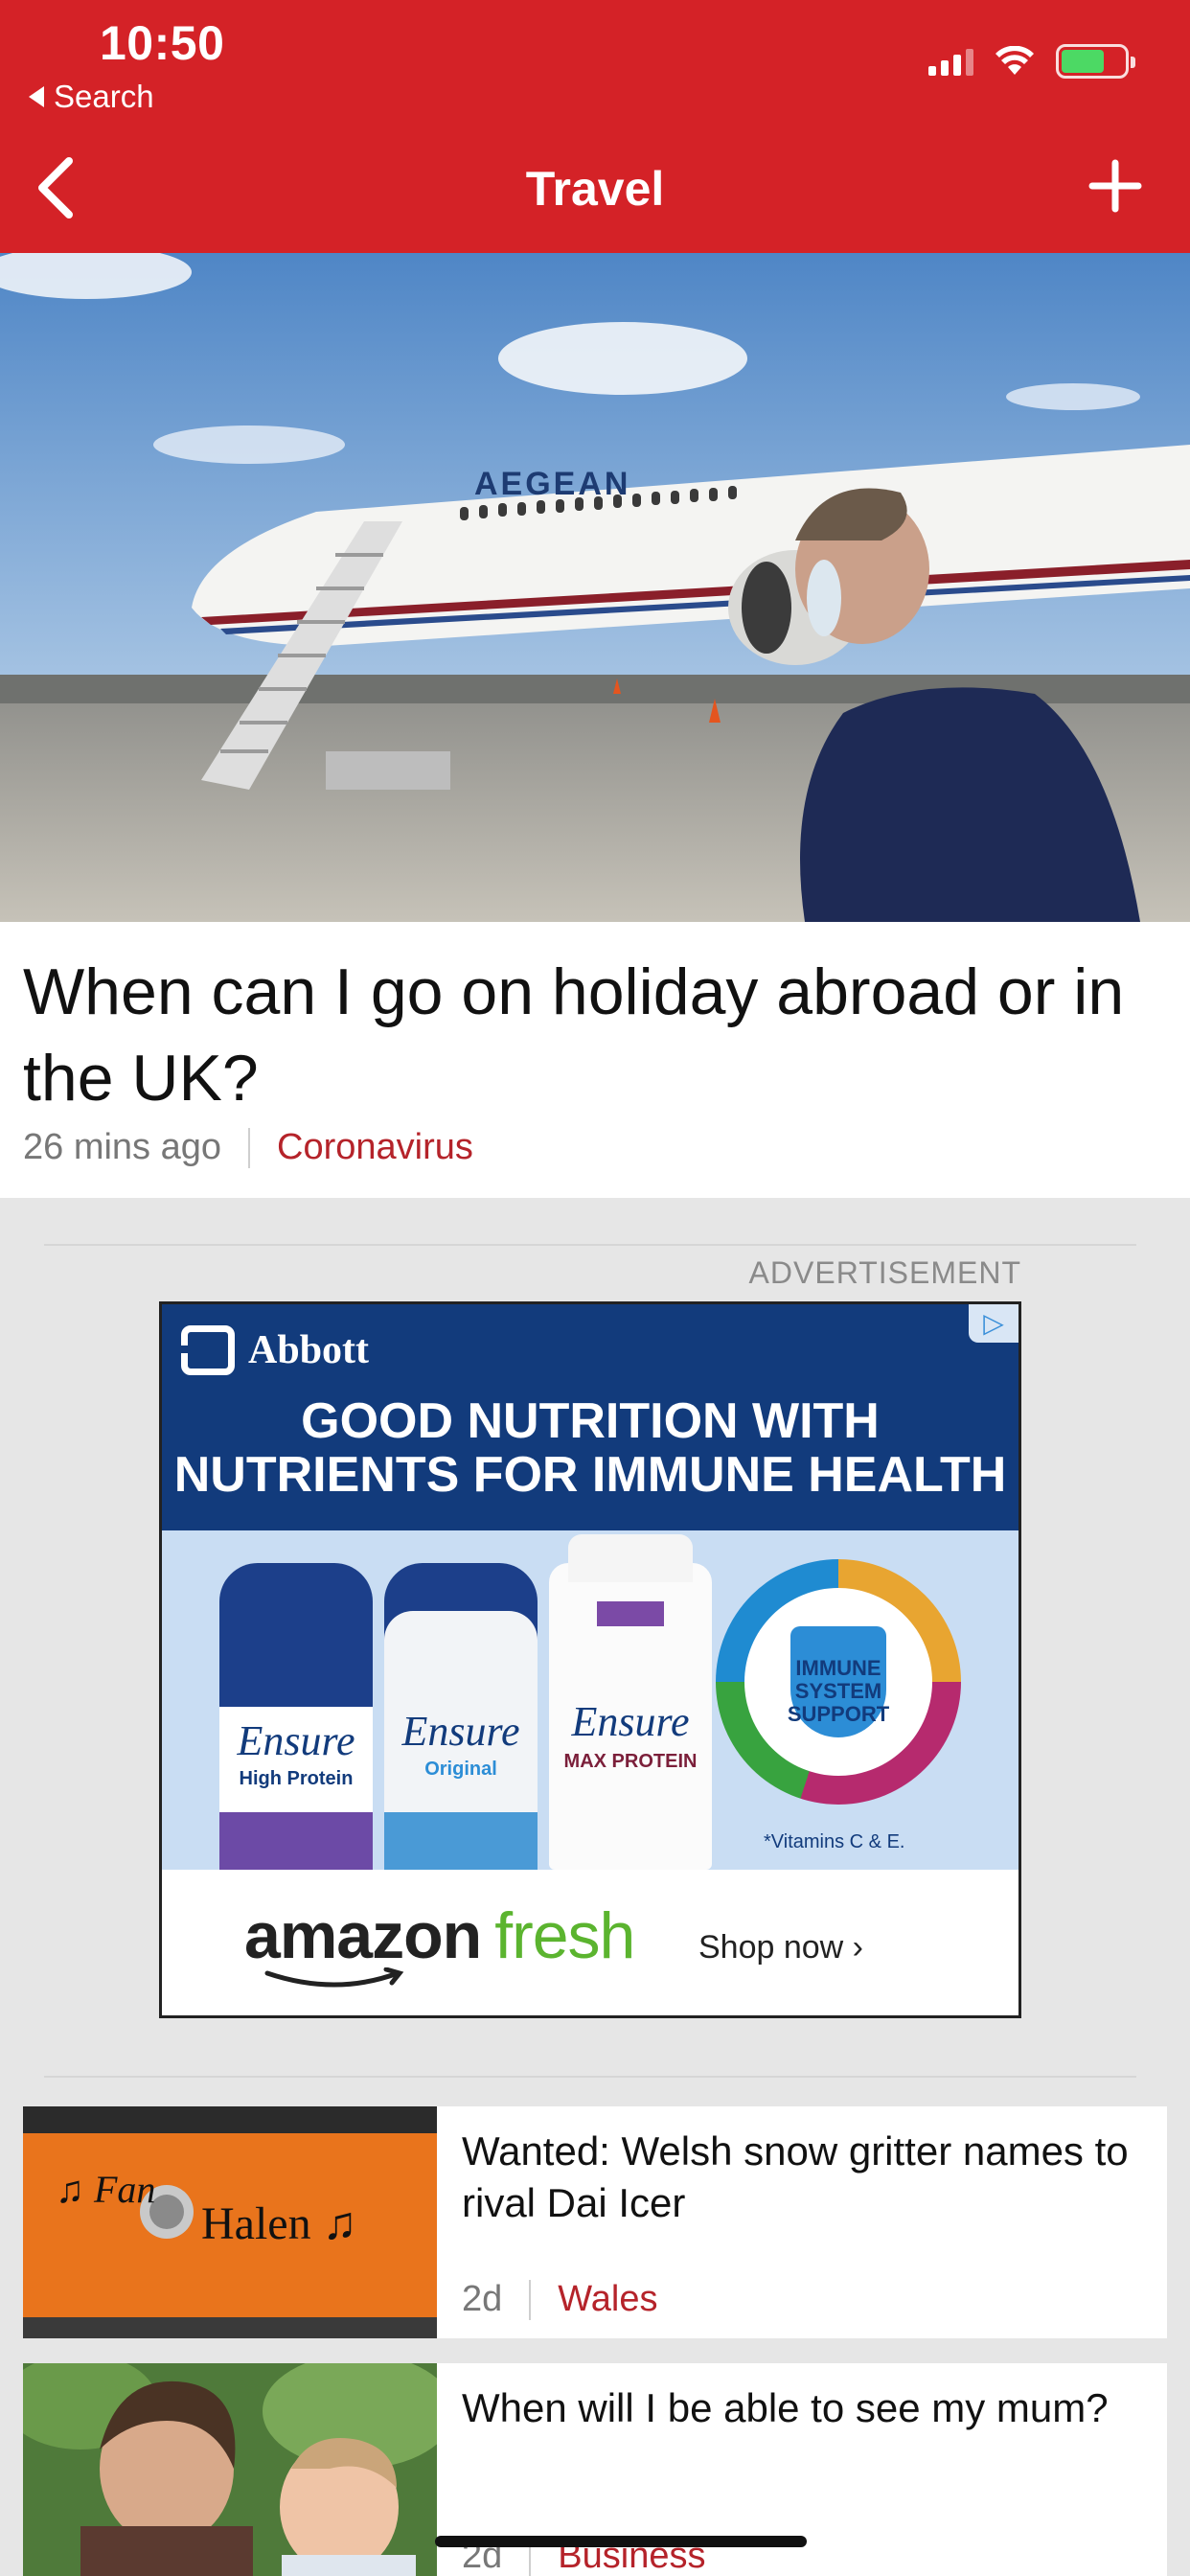 The height and width of the screenshot is (2576, 1190). Describe the element at coordinates (780, 1947) in the screenshot. I see `shop-now-button: Shop now ›` at that location.